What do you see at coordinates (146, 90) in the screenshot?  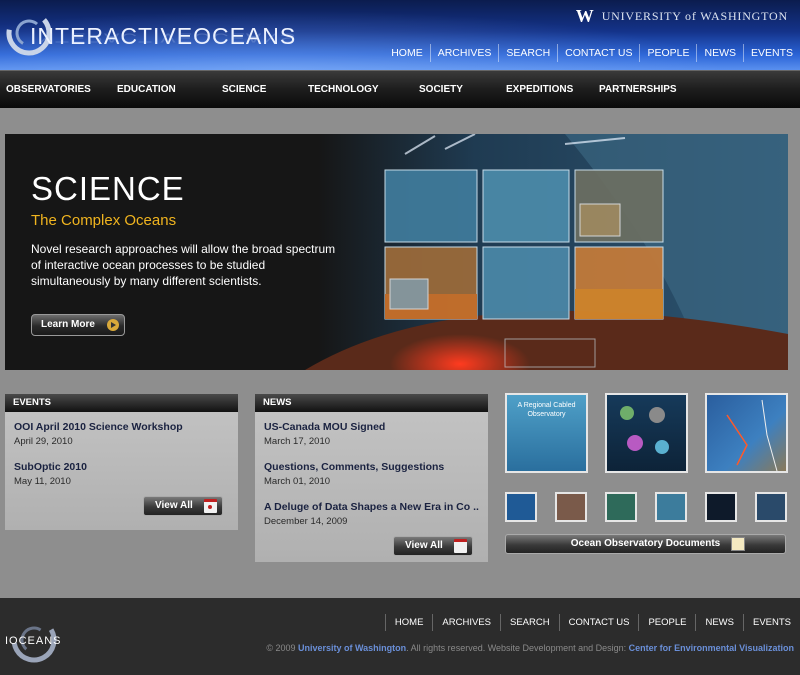 I see `mainnav-education: EDUCATION` at bounding box center [146, 90].